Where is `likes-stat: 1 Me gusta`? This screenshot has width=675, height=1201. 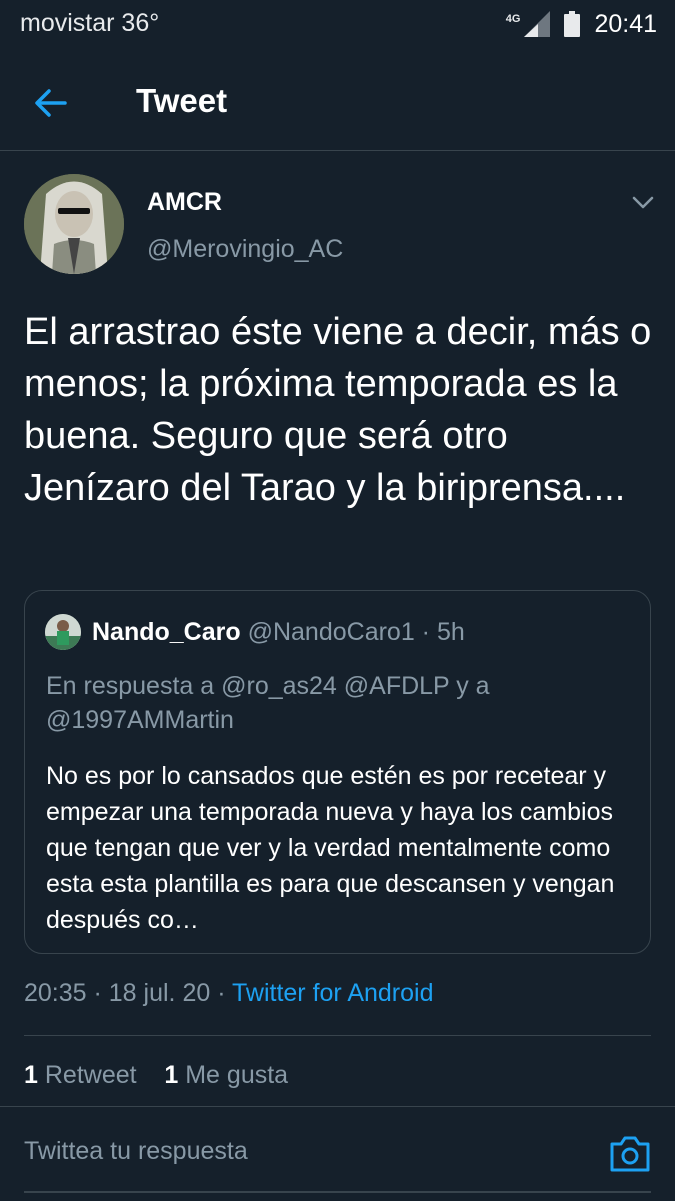
likes-stat: 1 Me gusta is located at coordinates (226, 1075).